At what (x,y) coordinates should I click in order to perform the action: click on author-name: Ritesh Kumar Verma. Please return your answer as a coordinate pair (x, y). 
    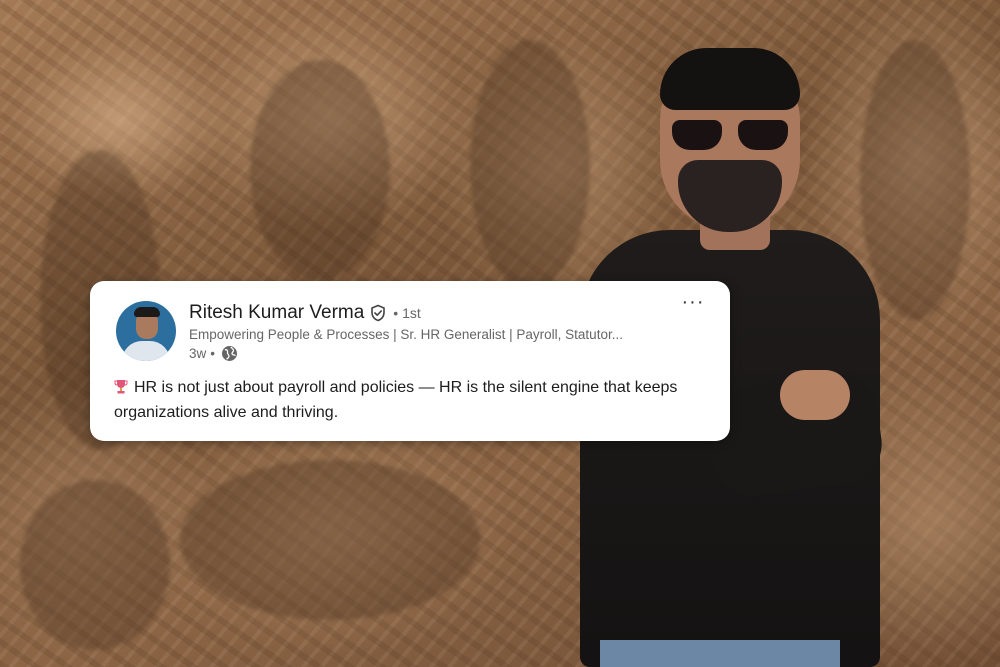
    Looking at the image, I should click on (276, 313).